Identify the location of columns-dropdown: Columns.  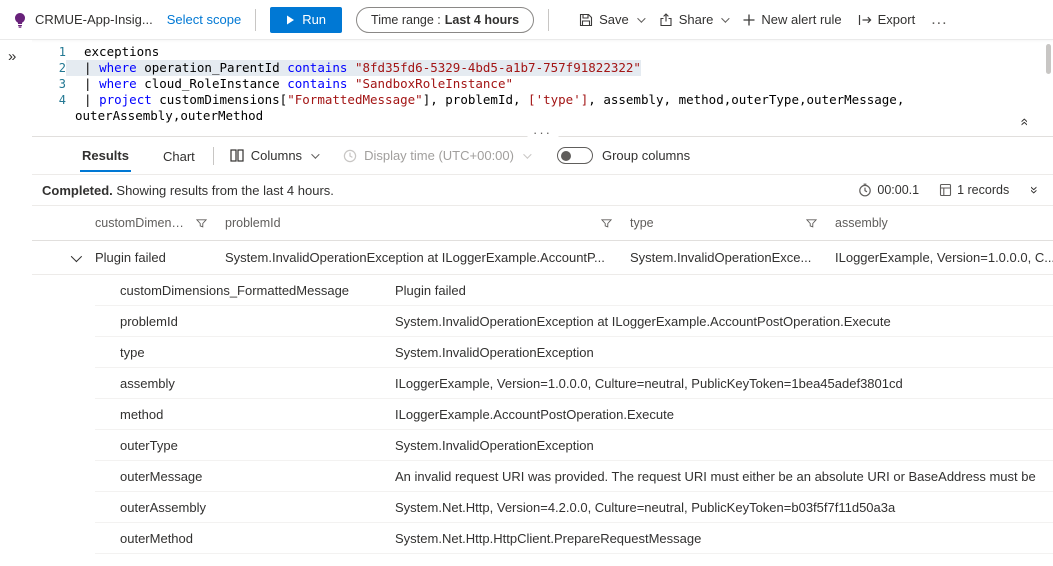
(275, 155).